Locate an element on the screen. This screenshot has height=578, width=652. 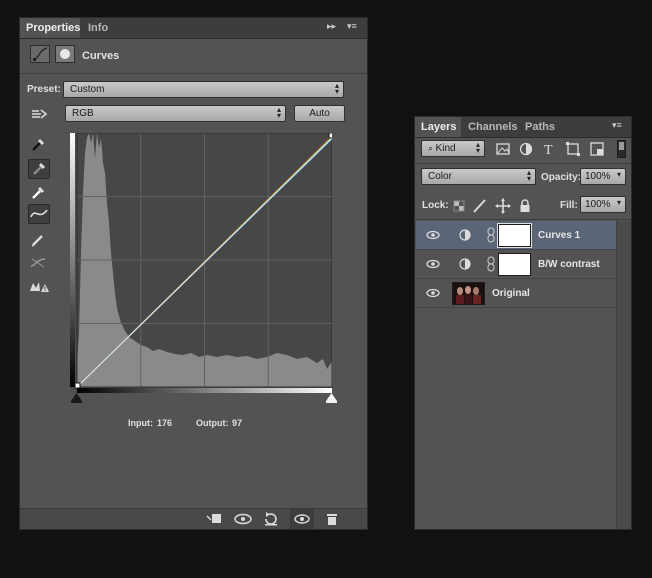
black-point-eyedropper-icon is located at coordinates (39, 145).